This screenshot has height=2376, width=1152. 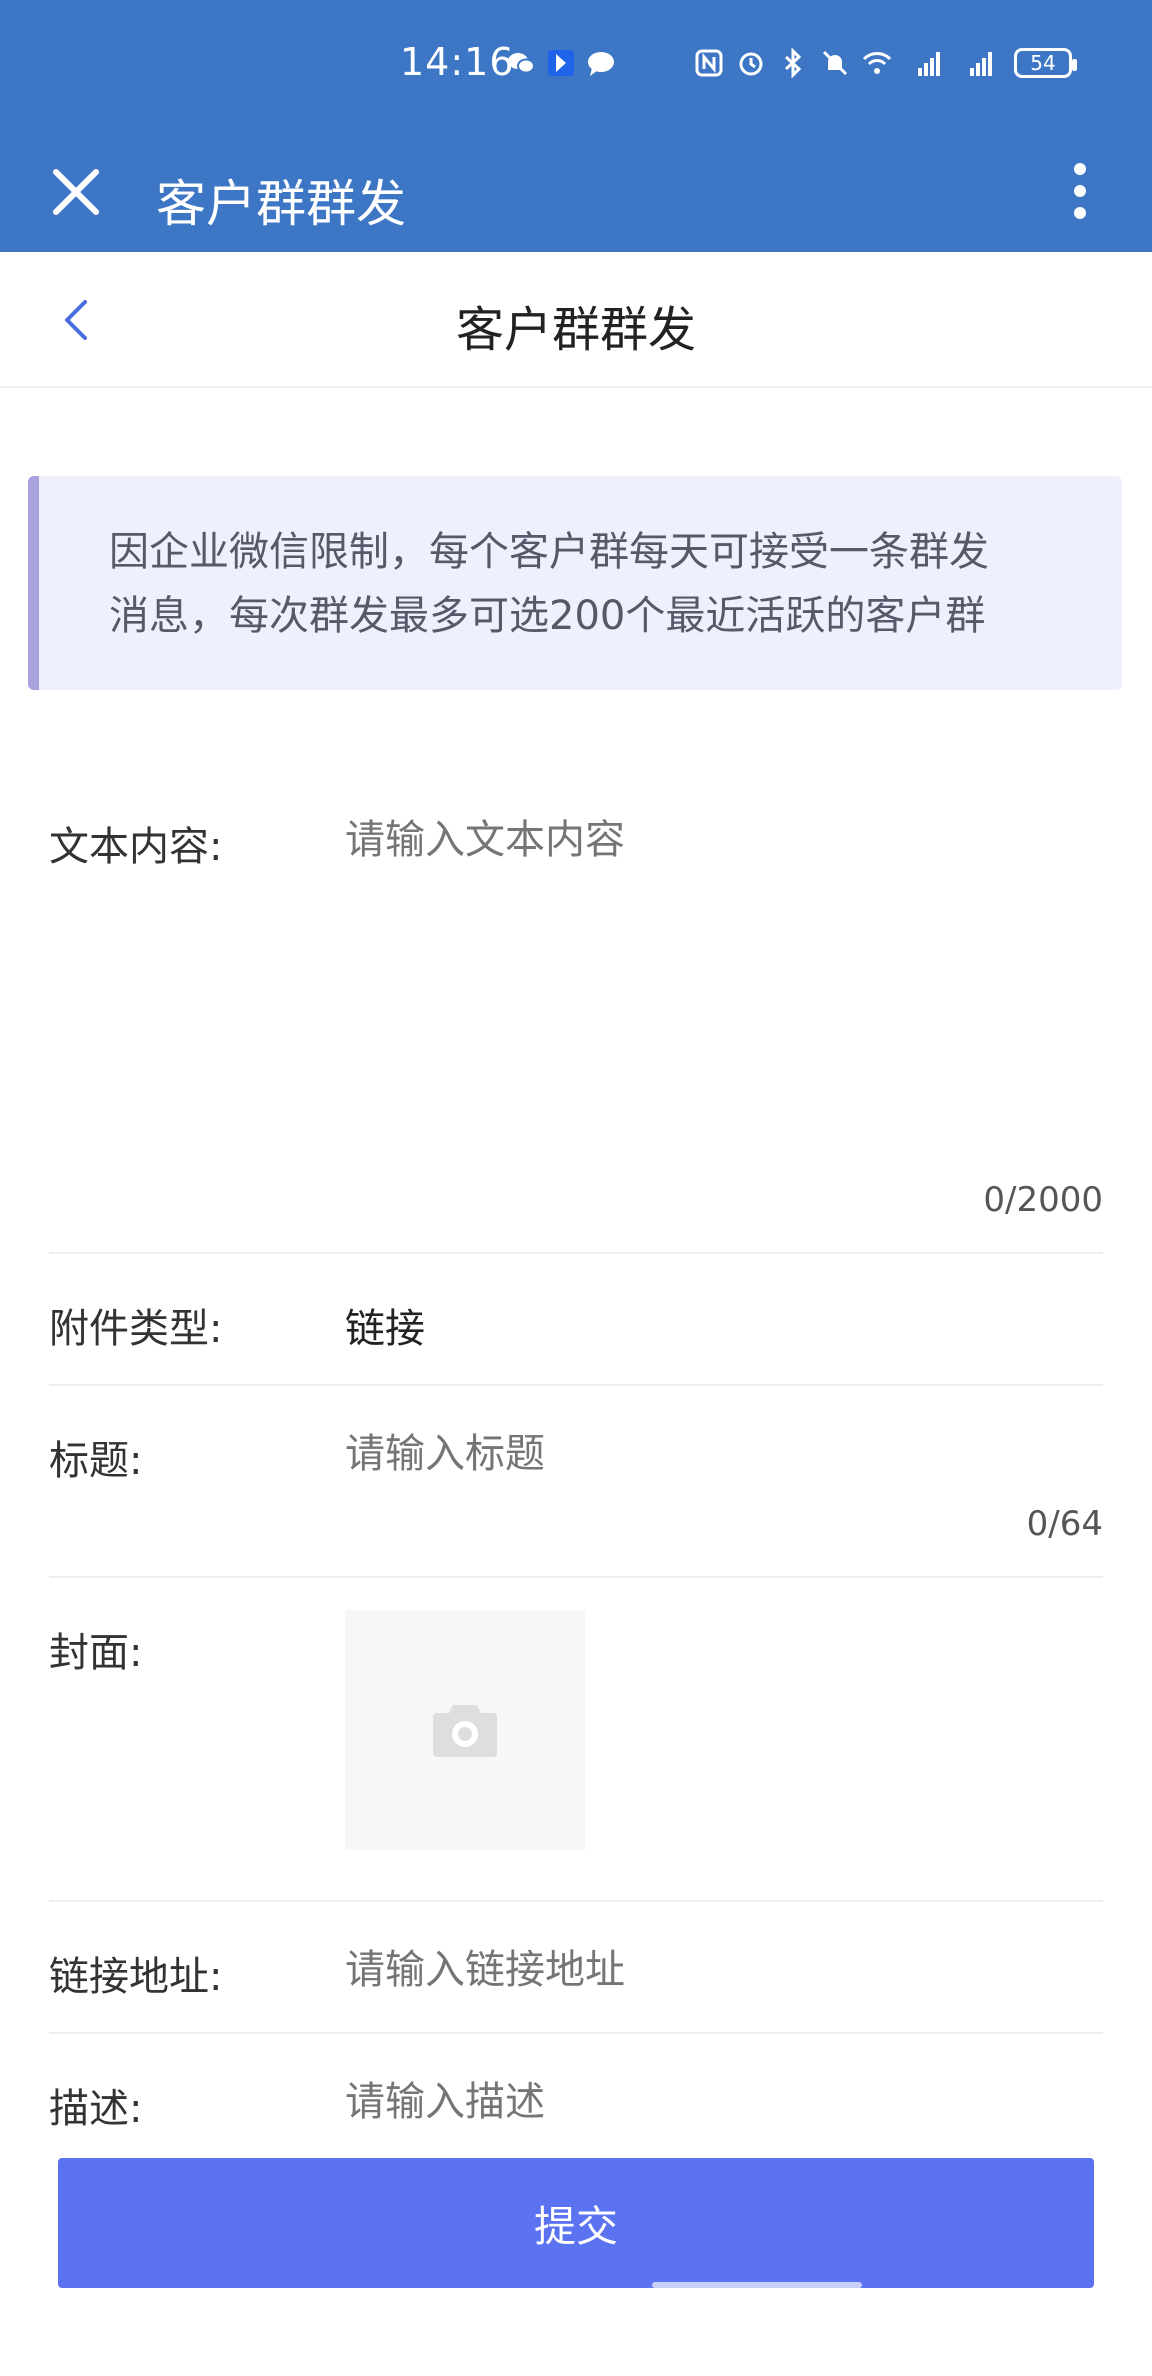 What do you see at coordinates (757, 2285) in the screenshot?
I see `home-indicator` at bounding box center [757, 2285].